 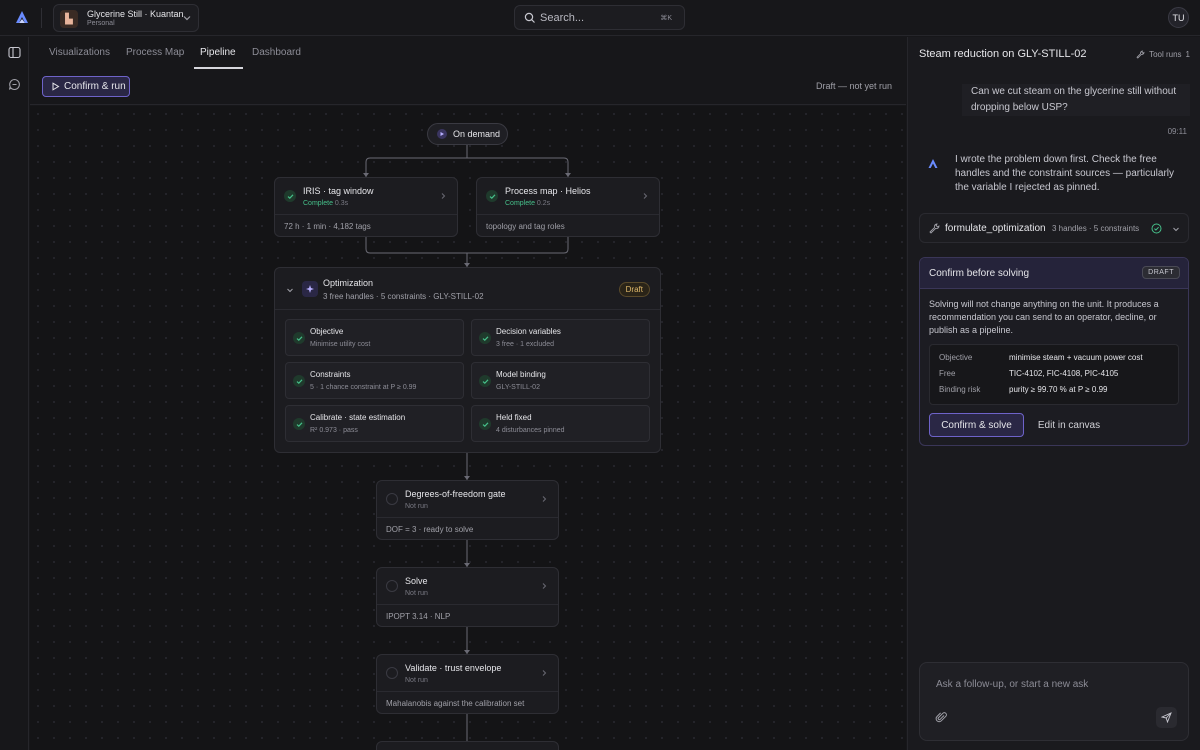 I want to click on summary-value: purity ≥ 99.70 % at P ≥ 0.99, so click(x=1058, y=389).